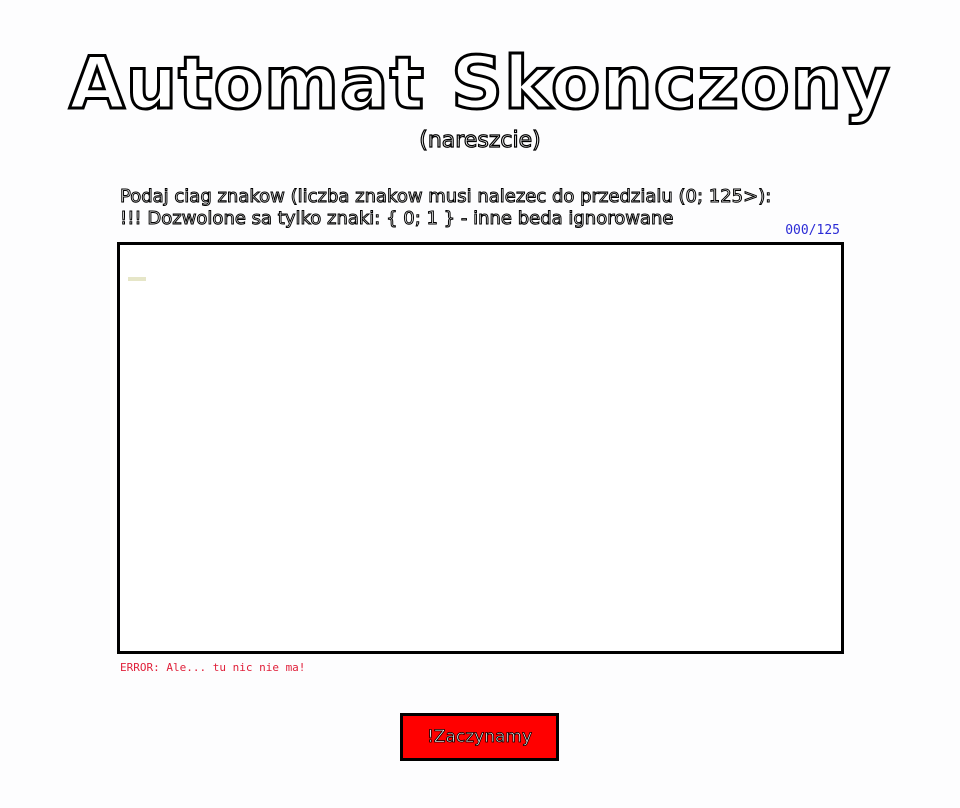 The image size is (960, 808). Describe the element at coordinates (137, 279) in the screenshot. I see `text-cursor-highlight` at that location.